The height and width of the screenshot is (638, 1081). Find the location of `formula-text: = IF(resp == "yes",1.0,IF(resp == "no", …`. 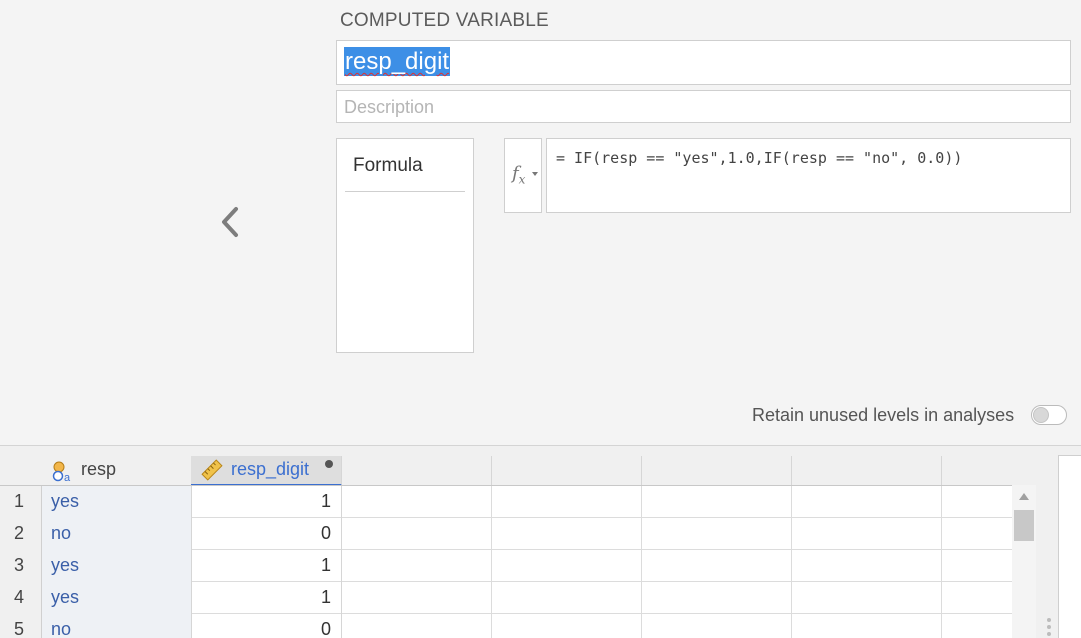

formula-text: = IF(resp == "yes",1.0,IF(resp == "no", … is located at coordinates (759, 158).